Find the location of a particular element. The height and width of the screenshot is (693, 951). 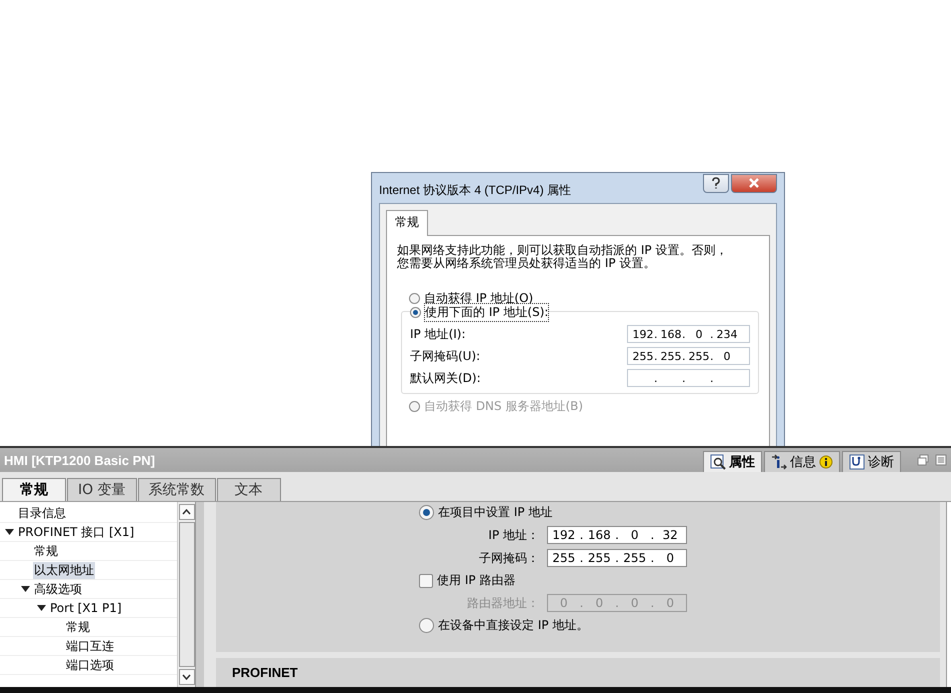

tree-item: 端口互连 is located at coordinates (90, 646).